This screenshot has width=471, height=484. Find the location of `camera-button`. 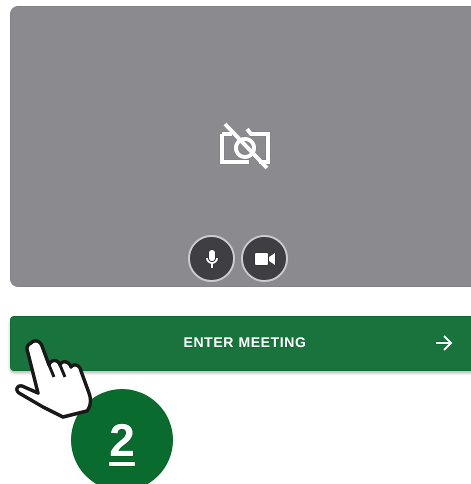

camera-button is located at coordinates (264, 258).